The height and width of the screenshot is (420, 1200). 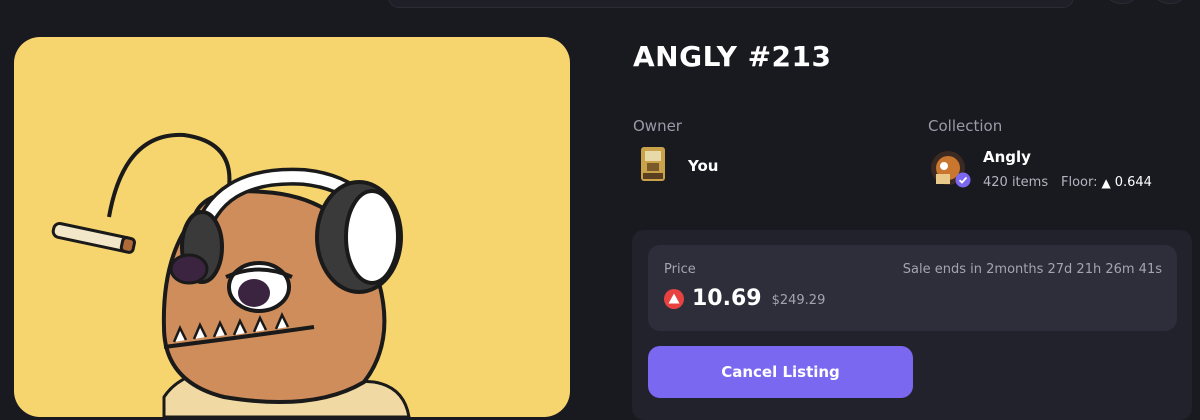 What do you see at coordinates (657, 126) in the screenshot?
I see `owner-label: Owner` at bounding box center [657, 126].